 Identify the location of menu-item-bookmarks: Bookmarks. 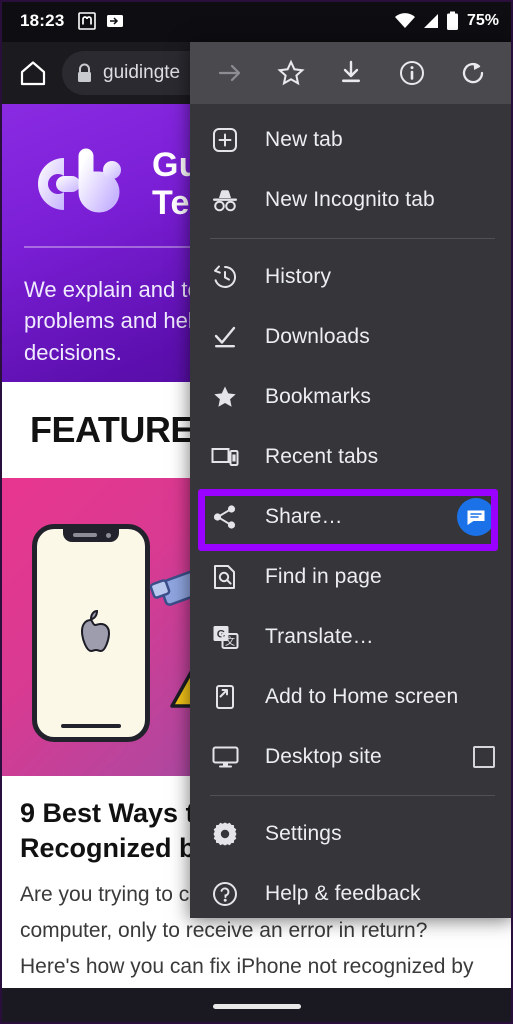
(351, 397).